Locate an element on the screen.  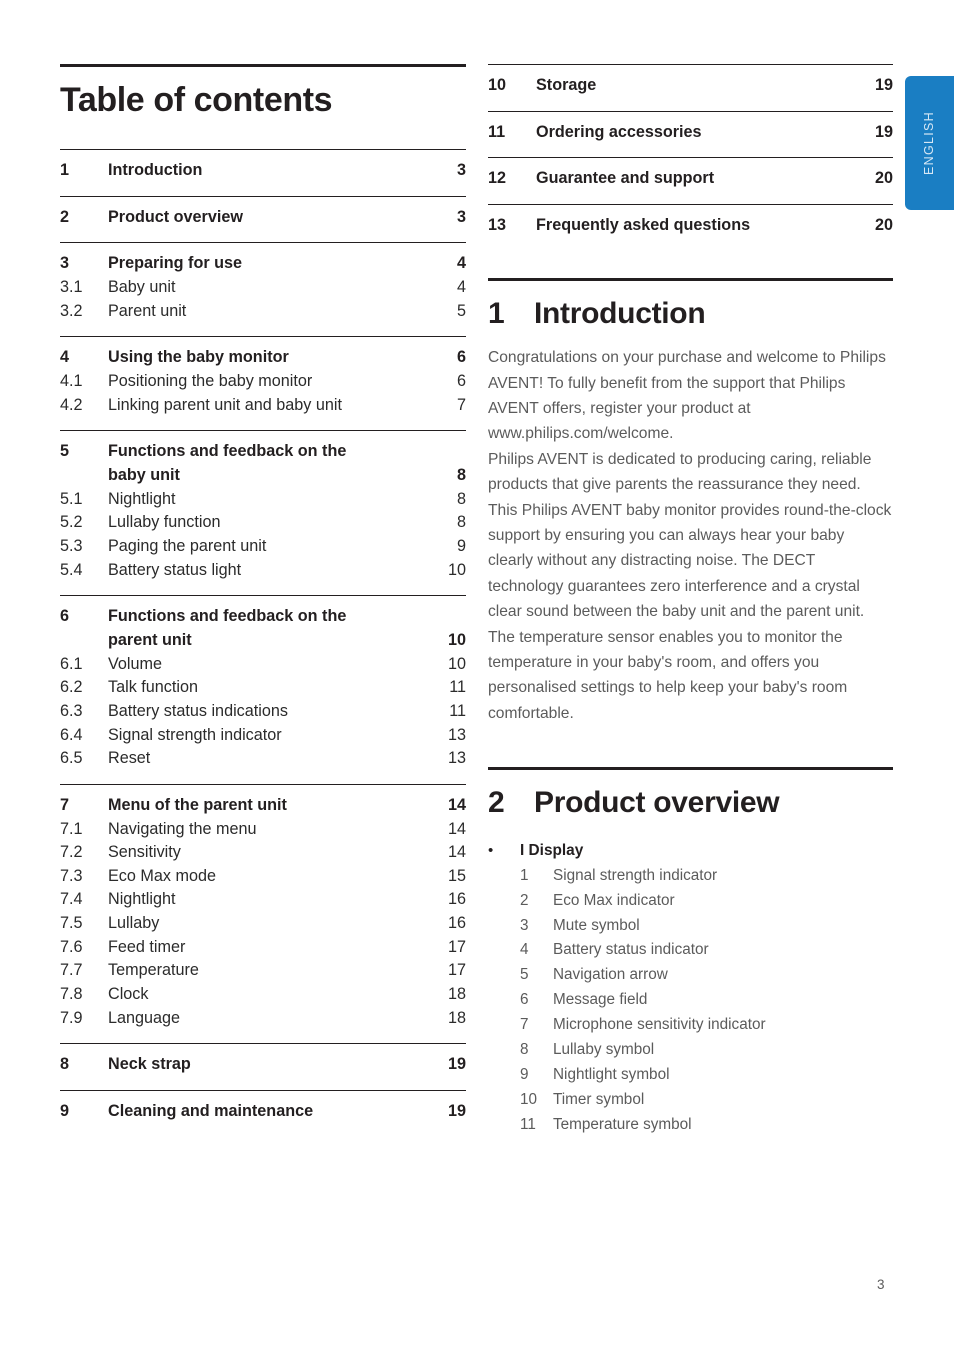
toc-entry-label: Nightlight is located at coordinates (142, 498).